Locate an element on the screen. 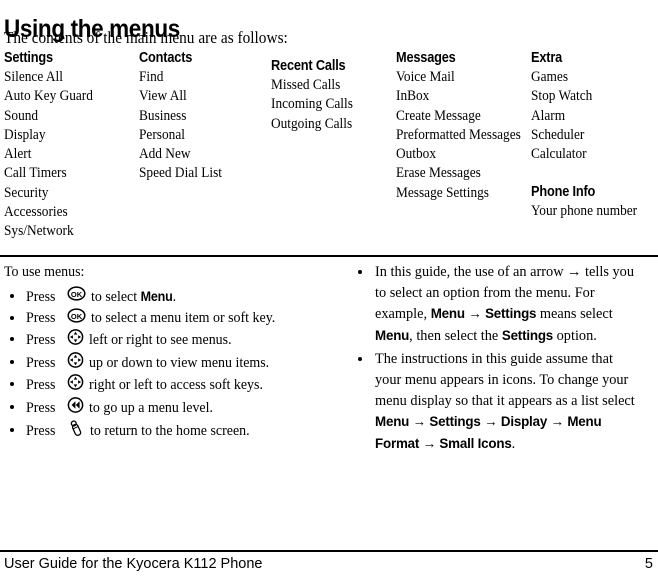  menu-item: Games is located at coordinates (589, 77).